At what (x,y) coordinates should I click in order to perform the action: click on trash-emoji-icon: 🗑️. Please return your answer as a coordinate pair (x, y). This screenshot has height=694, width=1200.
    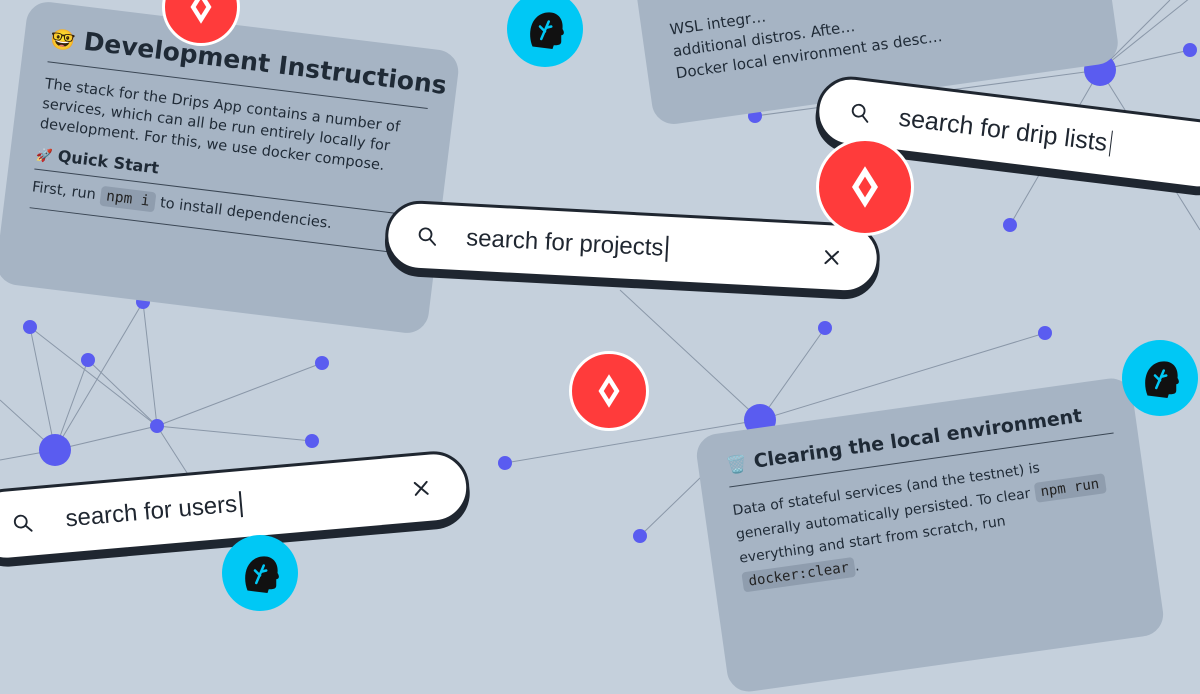
    Looking at the image, I should click on (737, 465).